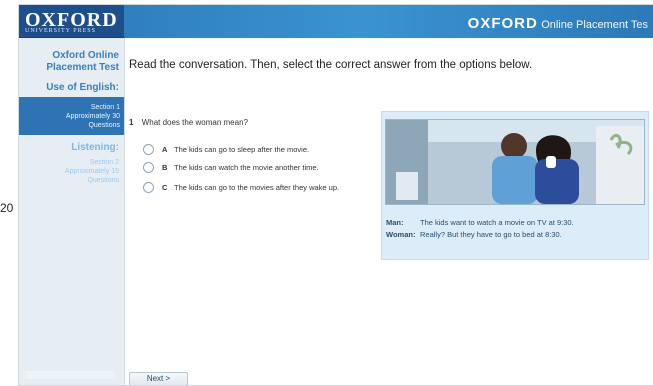 The height and width of the screenshot is (386, 653). Describe the element at coordinates (502, 23) in the screenshot. I see `header-brand: OXFORD` at that location.